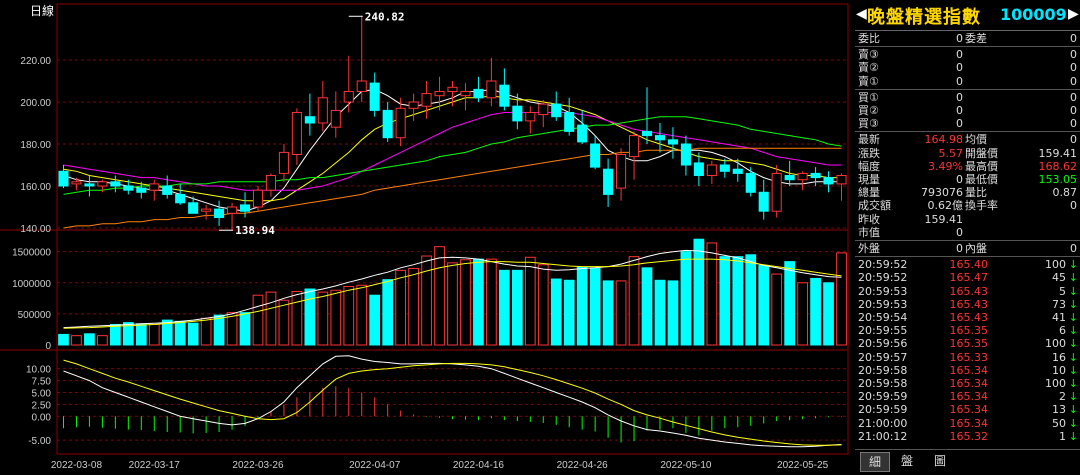  Describe the element at coordinates (969, 423) in the screenshot. I see `tick-price: 165.34` at that location.